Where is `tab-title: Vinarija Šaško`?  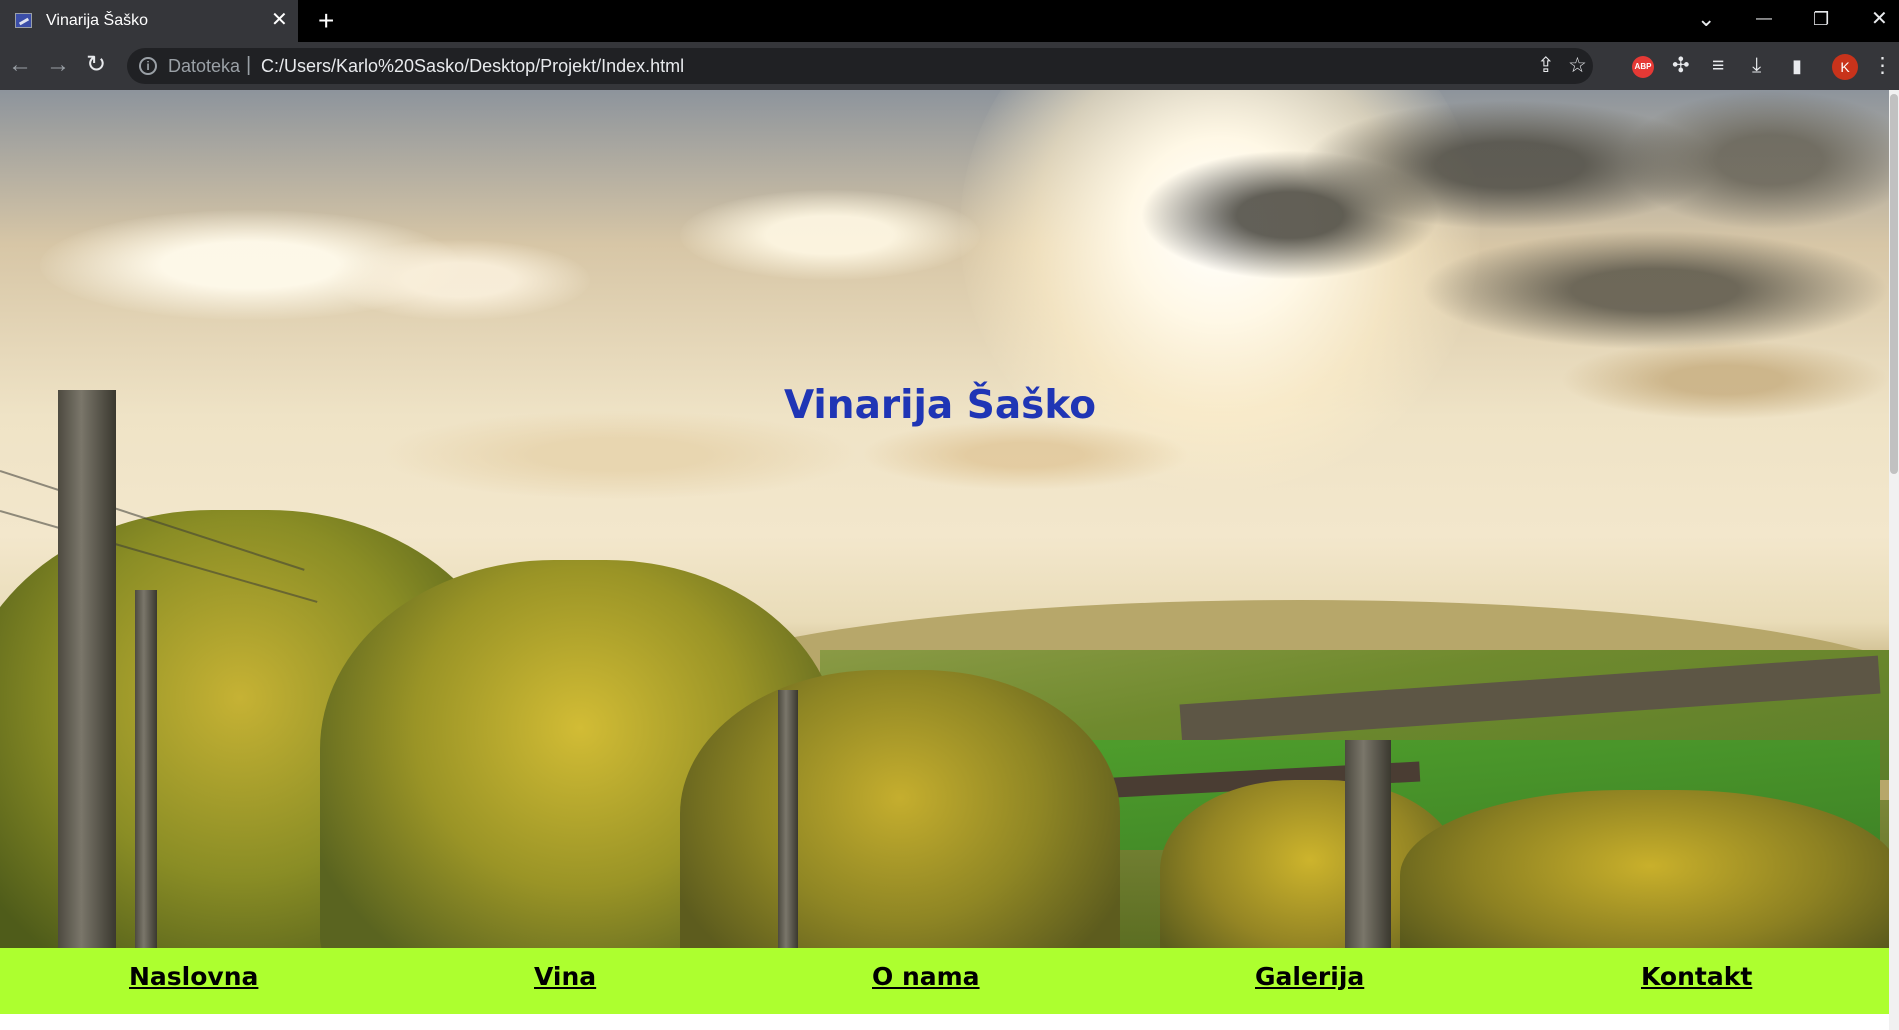
tab-title: Vinarija Šaško is located at coordinates (97, 20).